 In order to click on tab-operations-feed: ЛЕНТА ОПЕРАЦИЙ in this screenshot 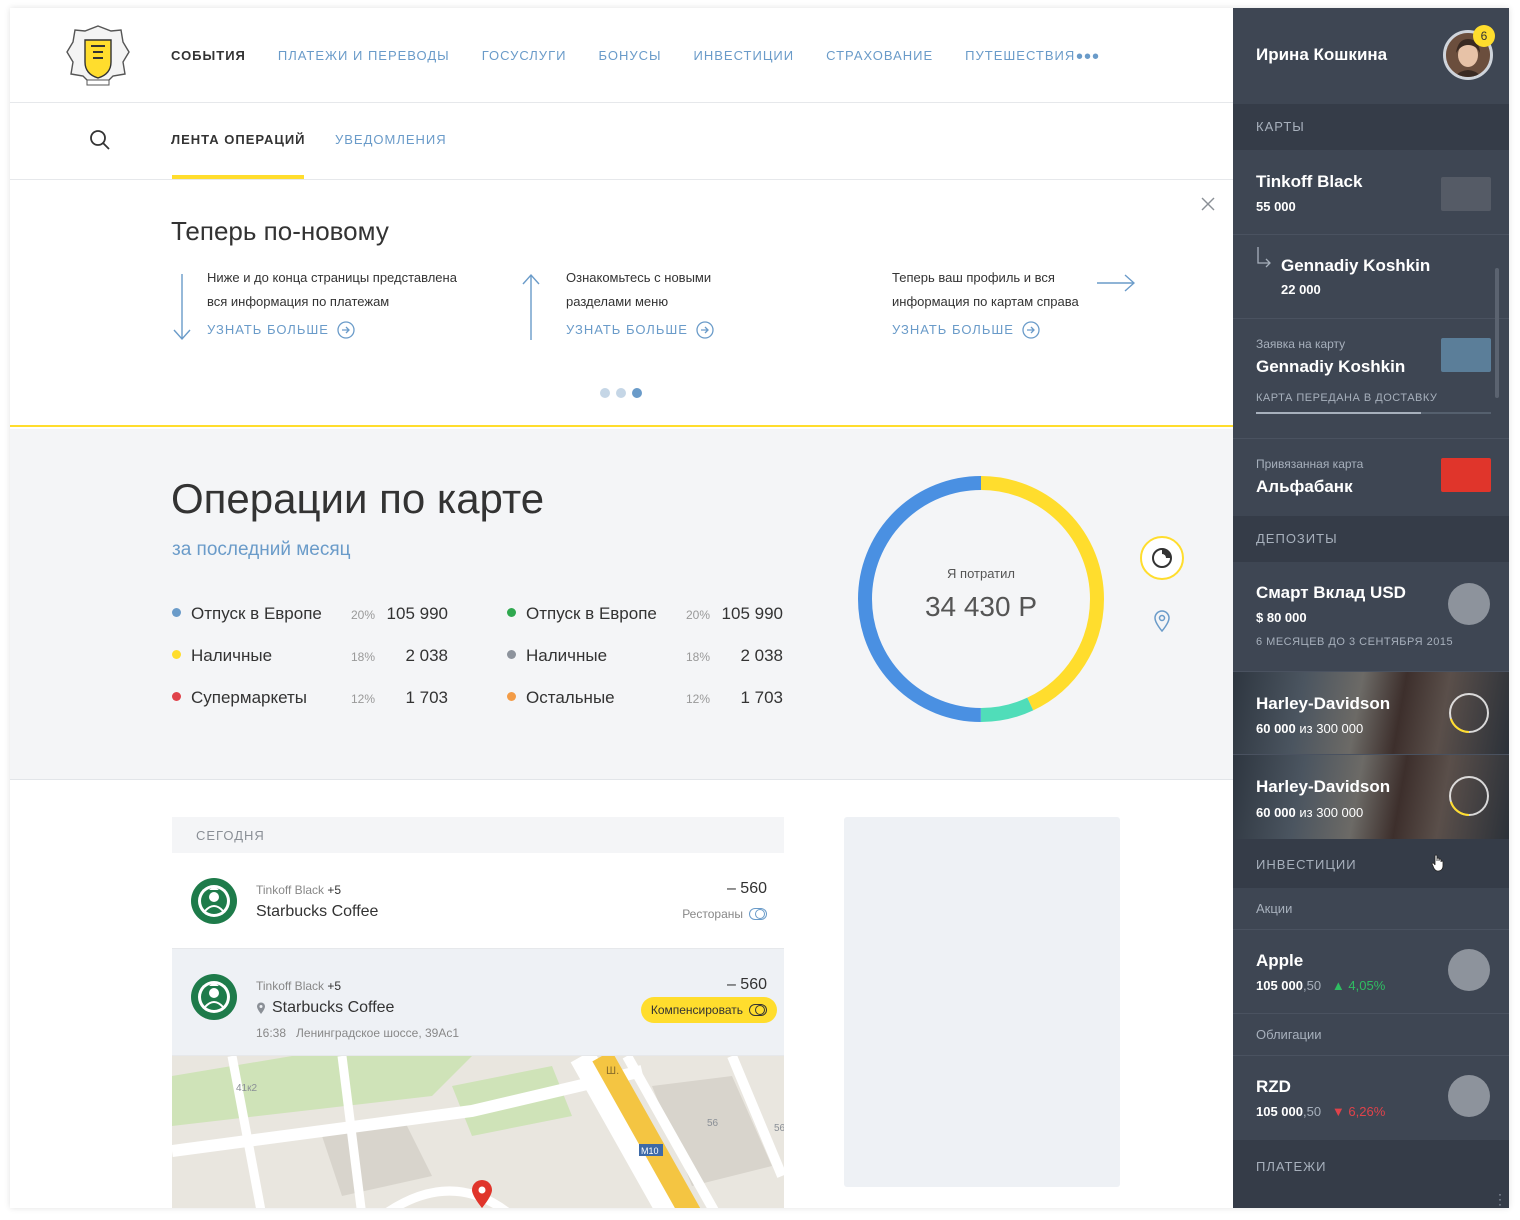, I will do `click(238, 139)`.